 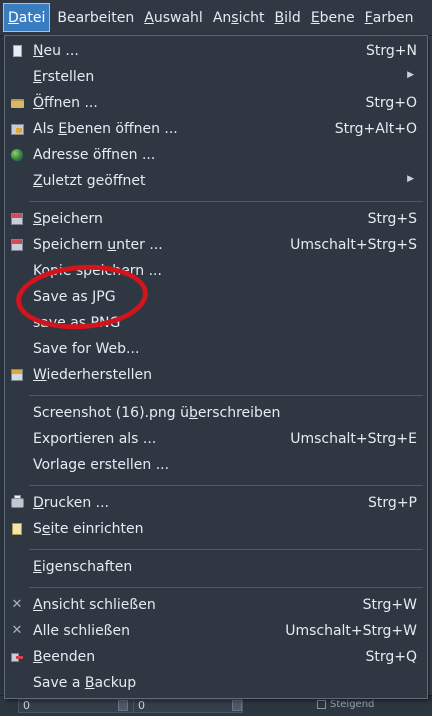 What do you see at coordinates (89, 181) in the screenshot?
I see `menu-item-label: Zuletzt geöffnet` at bounding box center [89, 181].